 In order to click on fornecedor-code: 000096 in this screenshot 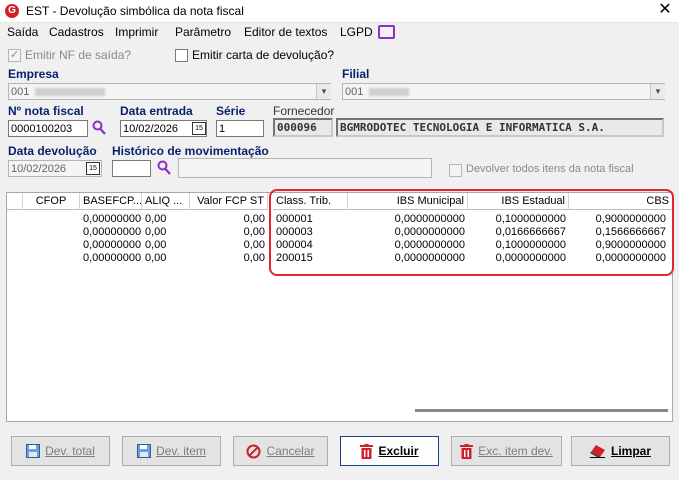, I will do `click(303, 127)`.